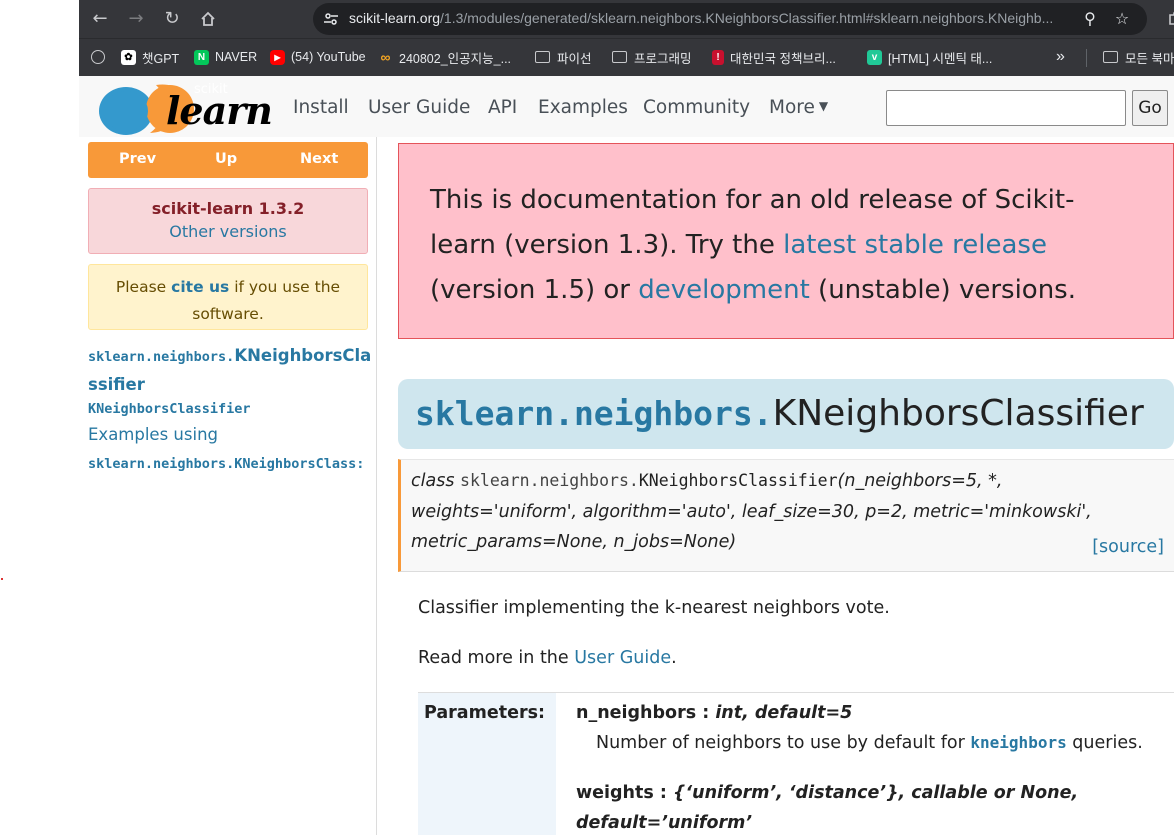 The image size is (1174, 835). I want to click on title-class: KNeighborsClassifier, so click(958, 413).